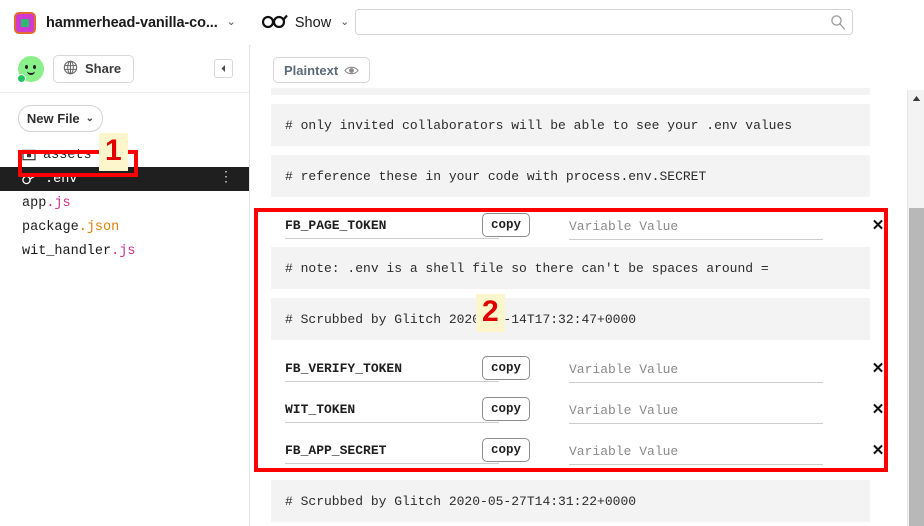 The height and width of the screenshot is (526, 924). I want to click on glitch-logo-icon, so click(25, 22).